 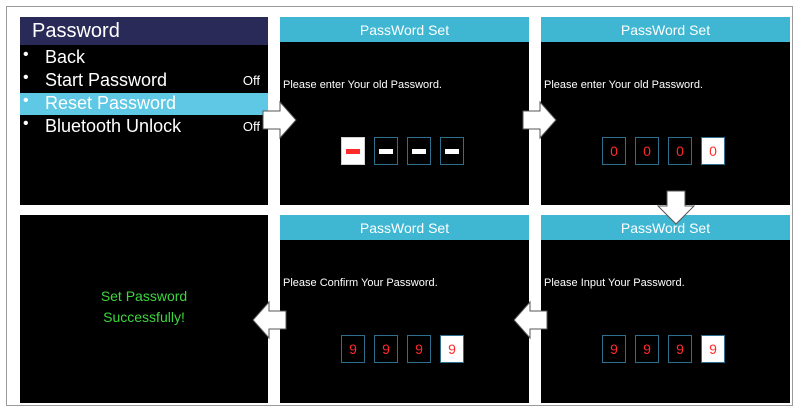 What do you see at coordinates (113, 126) in the screenshot?
I see `menu-item-label: Bluetooth Unlock` at bounding box center [113, 126].